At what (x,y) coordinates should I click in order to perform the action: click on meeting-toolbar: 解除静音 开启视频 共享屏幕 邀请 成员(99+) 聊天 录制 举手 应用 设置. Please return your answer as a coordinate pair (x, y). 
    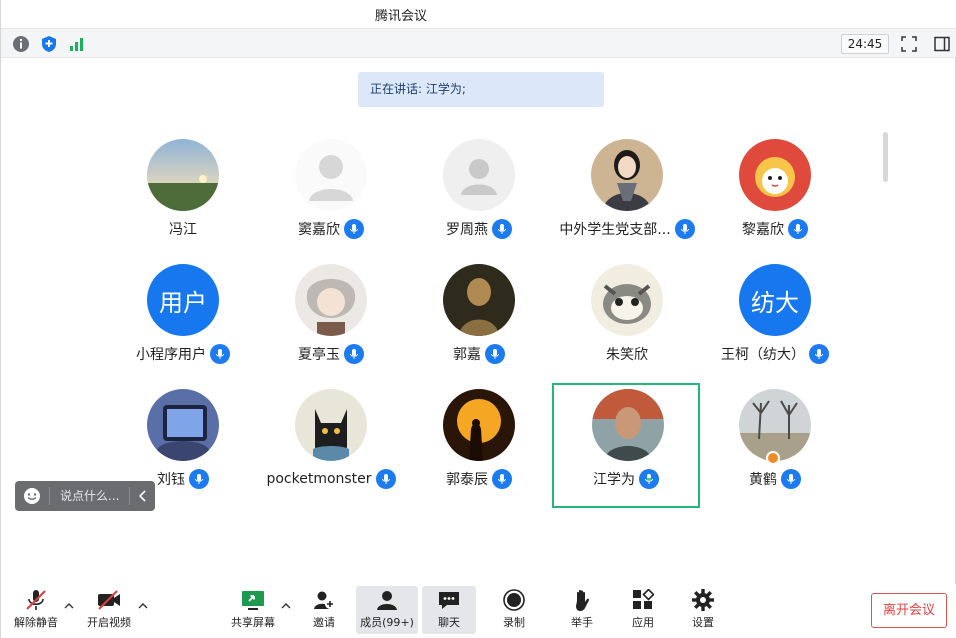
    Looking at the image, I should click on (478, 611).